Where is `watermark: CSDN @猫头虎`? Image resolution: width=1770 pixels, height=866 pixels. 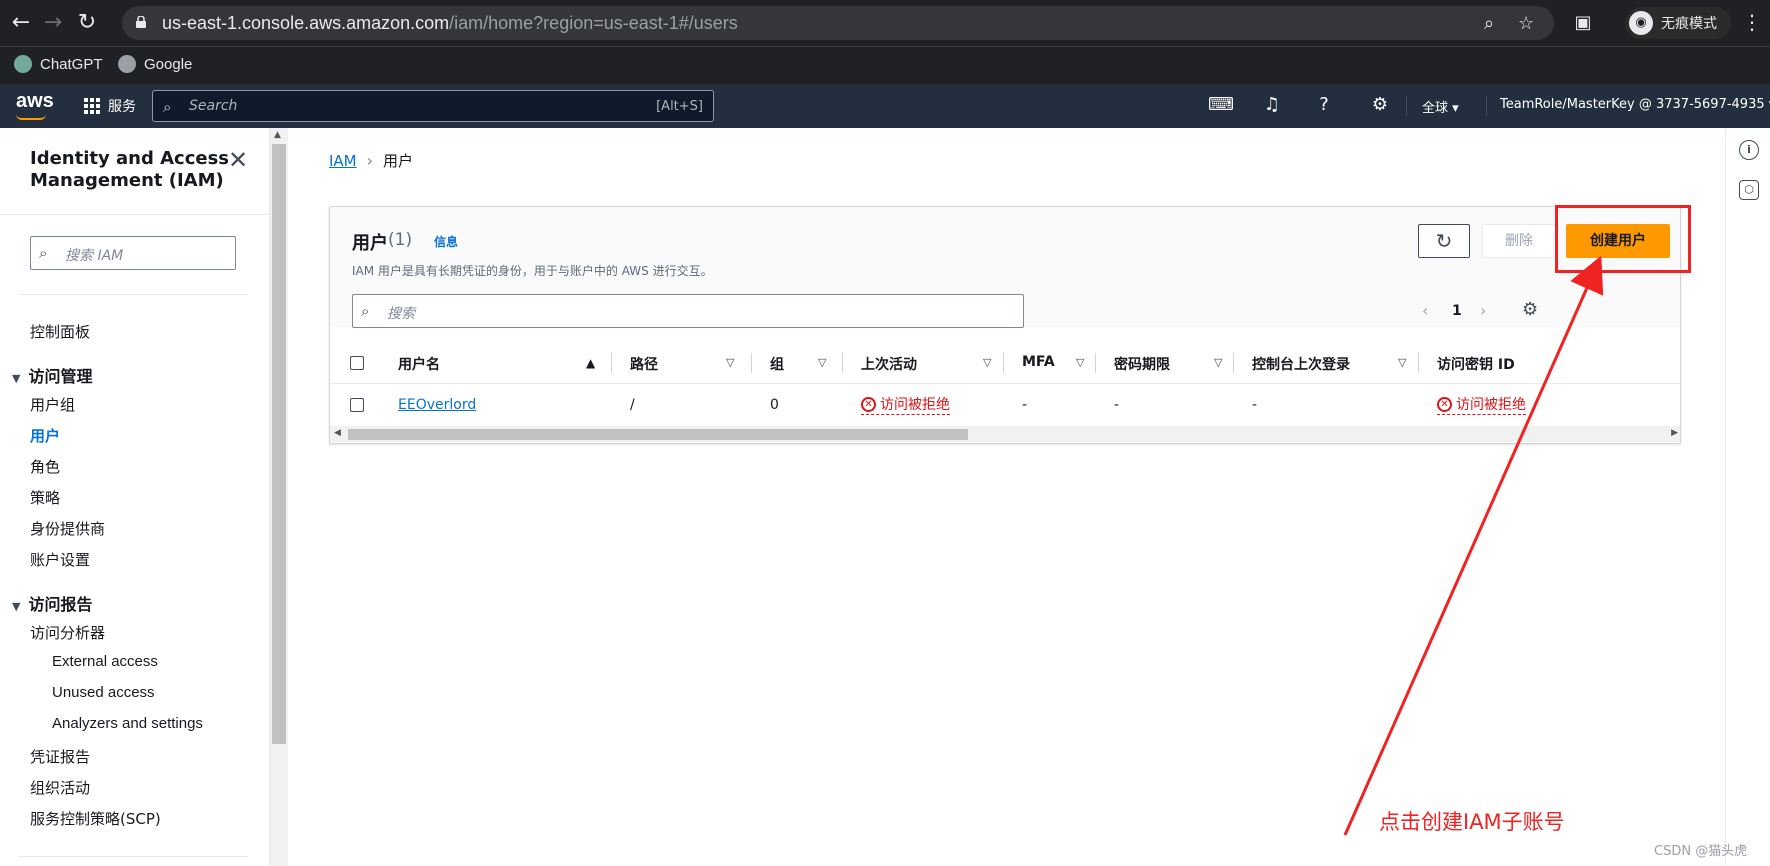
watermark: CSDN @猫头虎 is located at coordinates (1701, 851).